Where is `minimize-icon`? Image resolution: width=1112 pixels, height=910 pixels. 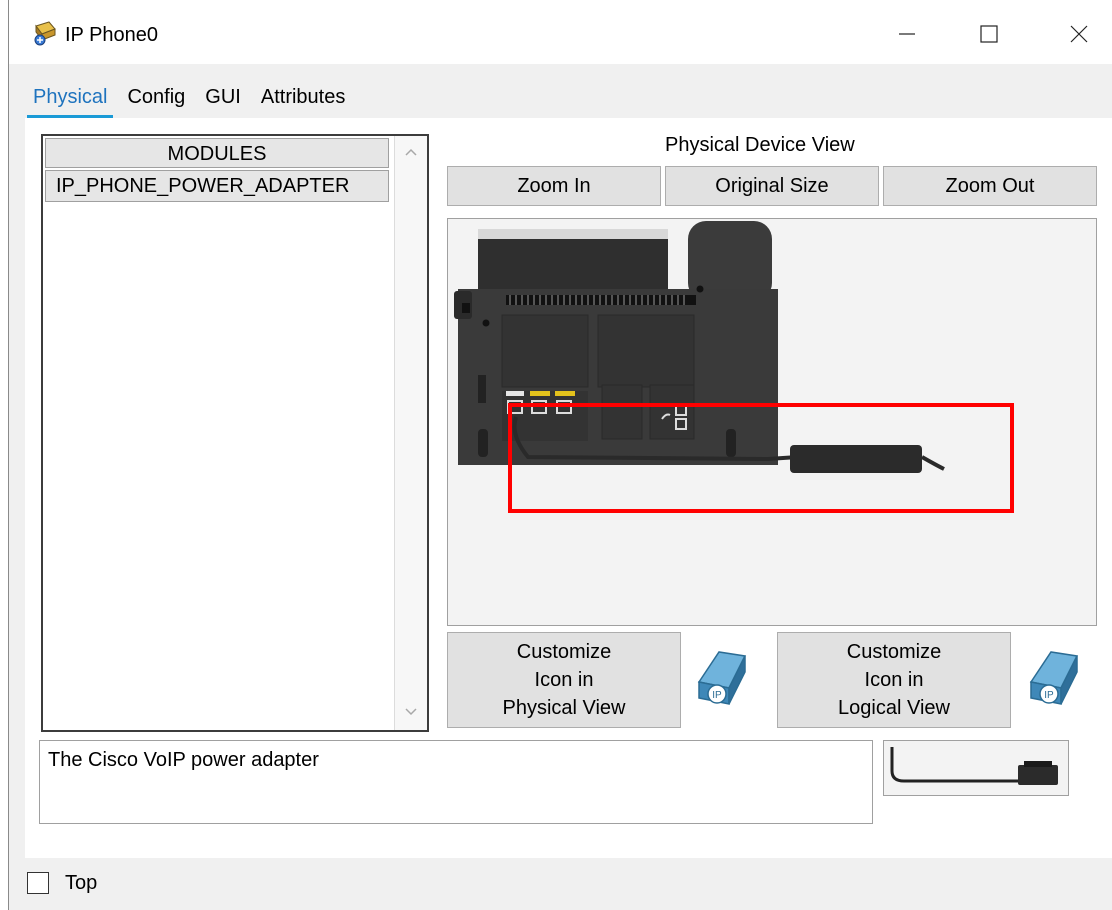
minimize-icon is located at coordinates (907, 34).